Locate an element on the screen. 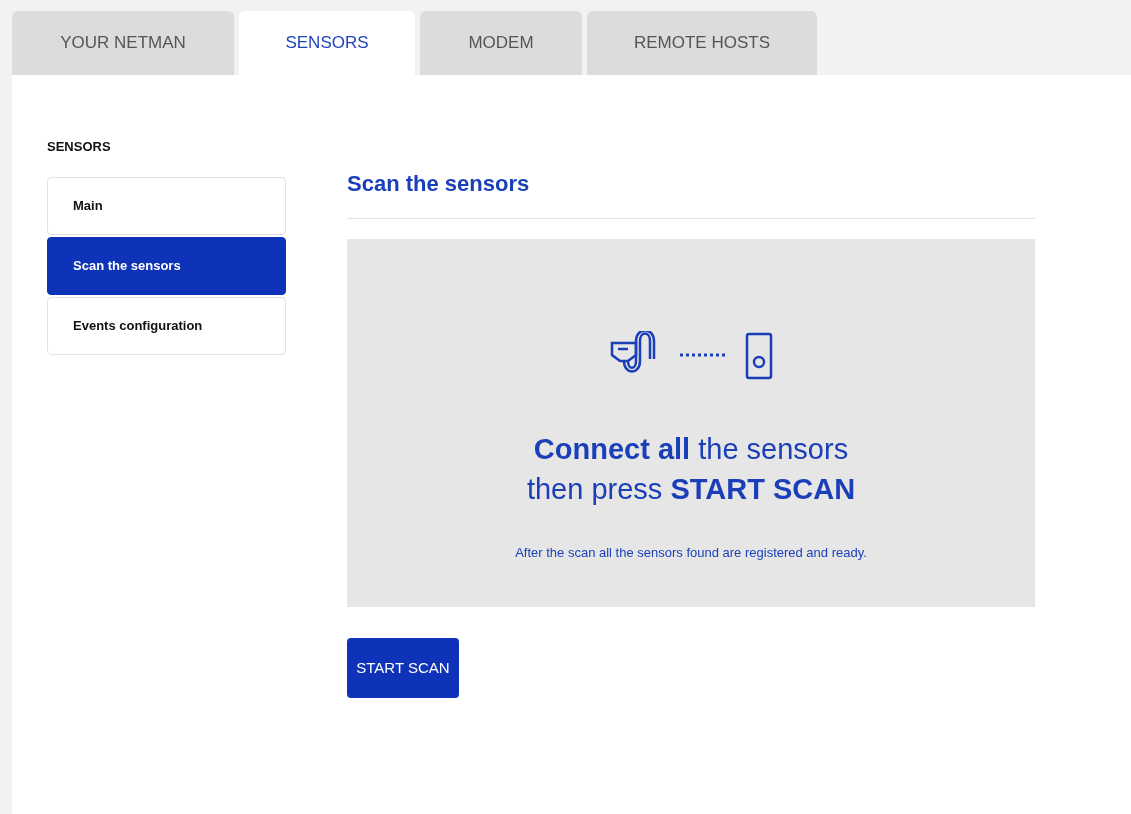  tab: SENSORS is located at coordinates (327, 43).